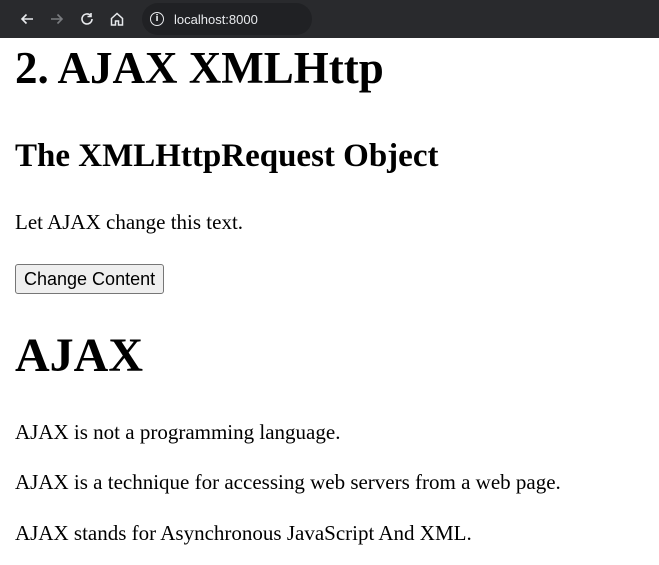  Describe the element at coordinates (216, 19) in the screenshot. I see `url-text: localhost:8000` at that location.